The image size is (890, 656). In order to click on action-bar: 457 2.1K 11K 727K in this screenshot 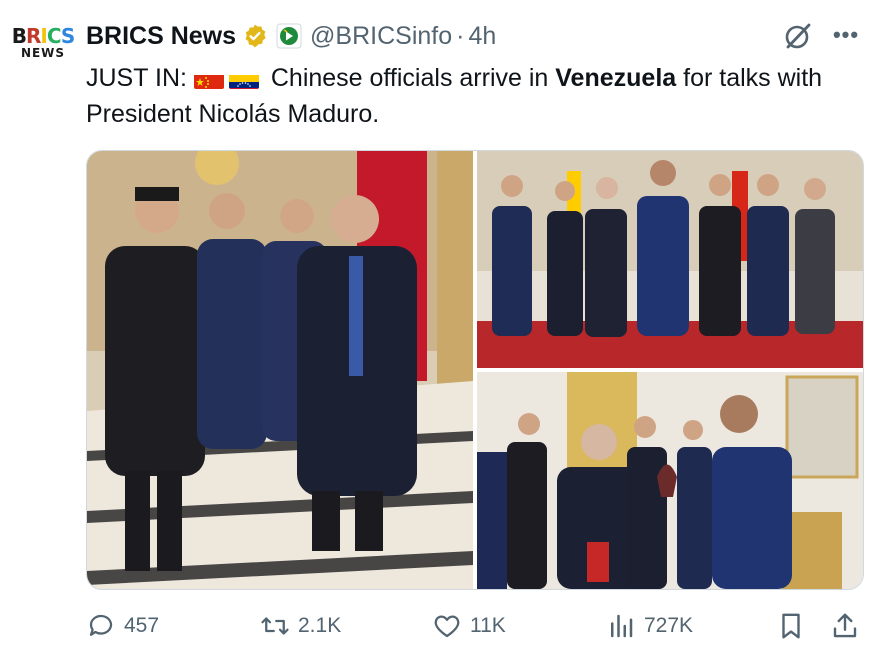, I will do `click(474, 626)`.